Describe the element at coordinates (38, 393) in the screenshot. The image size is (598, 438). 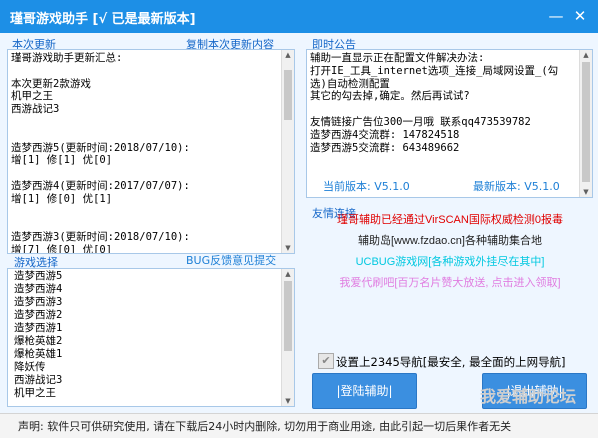
I see `game-list-item: 机甲之王` at that location.